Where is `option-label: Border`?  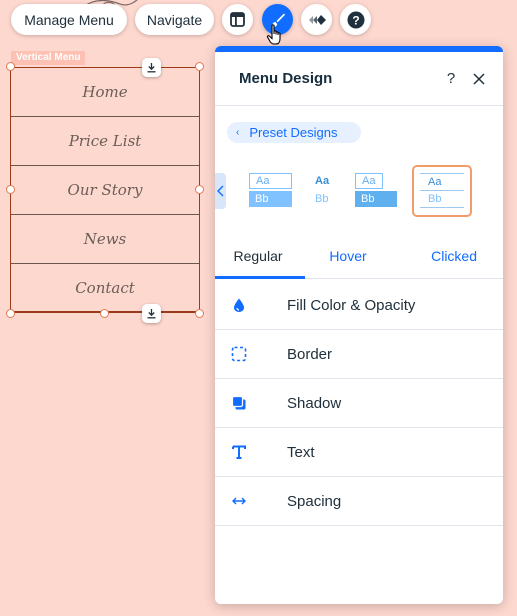
option-label: Border is located at coordinates (310, 354).